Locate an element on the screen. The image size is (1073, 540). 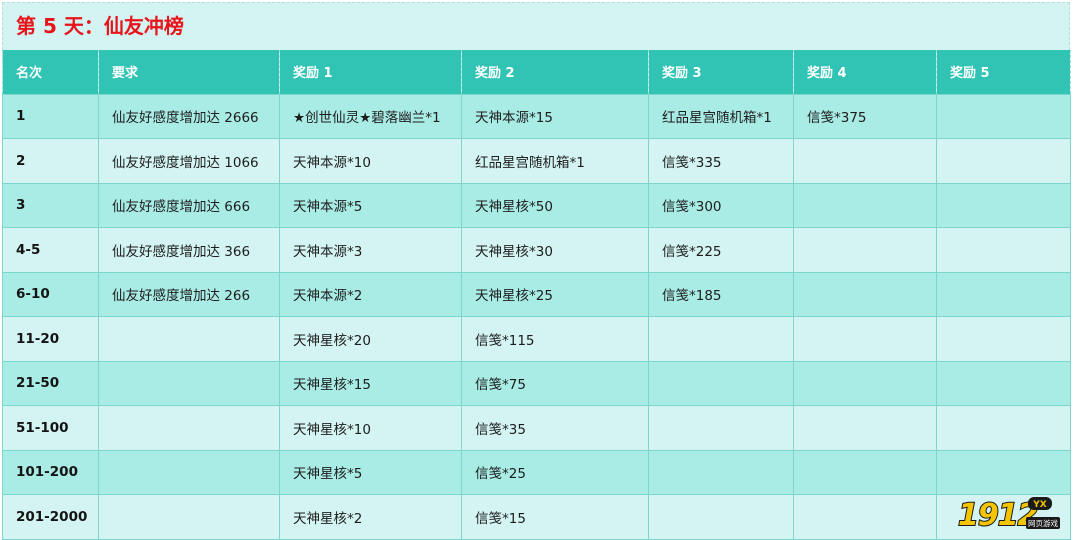
logo-tagline: 网页游戏 is located at coordinates (1043, 523).